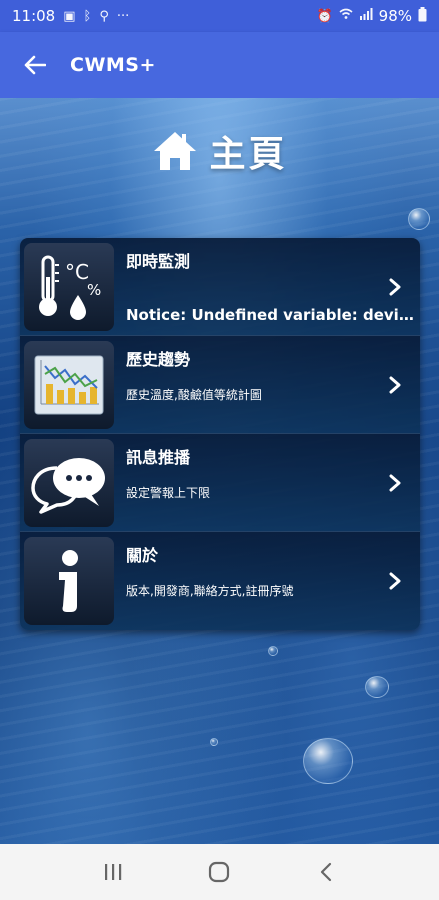  Describe the element at coordinates (87, 16) in the screenshot. I see `notification-bluetooth-icon: ᛒ` at that location.